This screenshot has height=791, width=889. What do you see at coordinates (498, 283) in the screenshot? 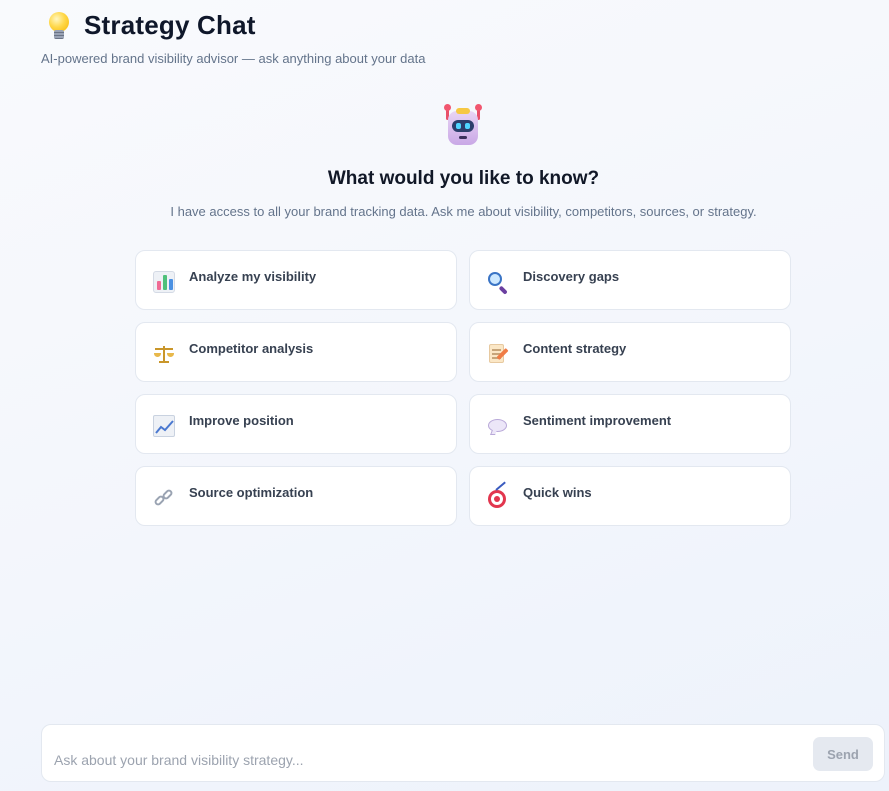
I see `magnifier-icon` at bounding box center [498, 283].